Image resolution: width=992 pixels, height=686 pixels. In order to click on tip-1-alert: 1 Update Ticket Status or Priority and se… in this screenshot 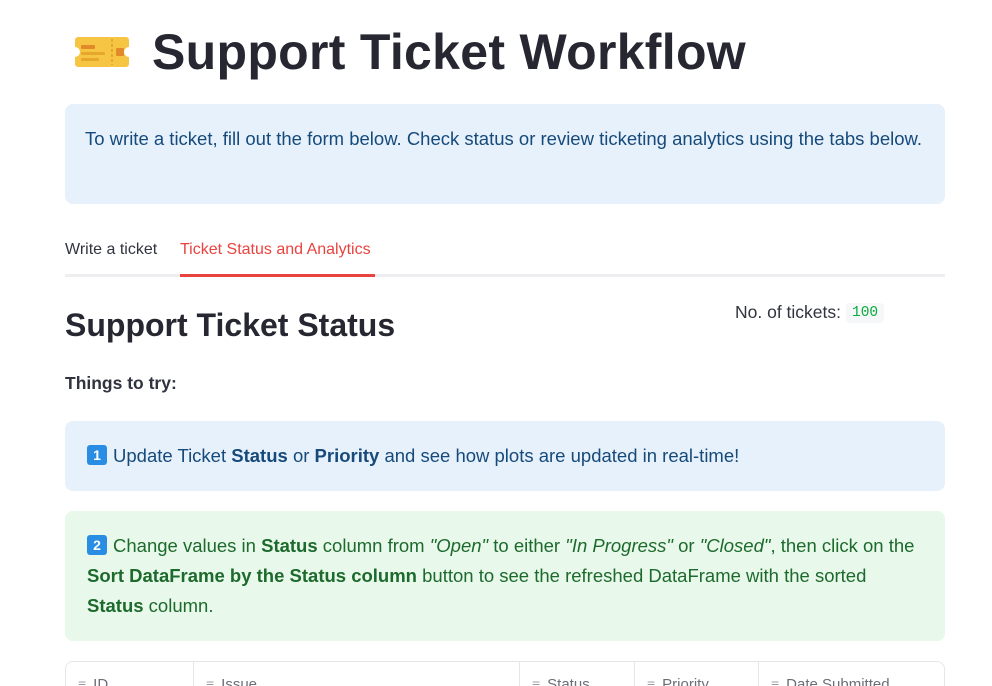, I will do `click(505, 456)`.